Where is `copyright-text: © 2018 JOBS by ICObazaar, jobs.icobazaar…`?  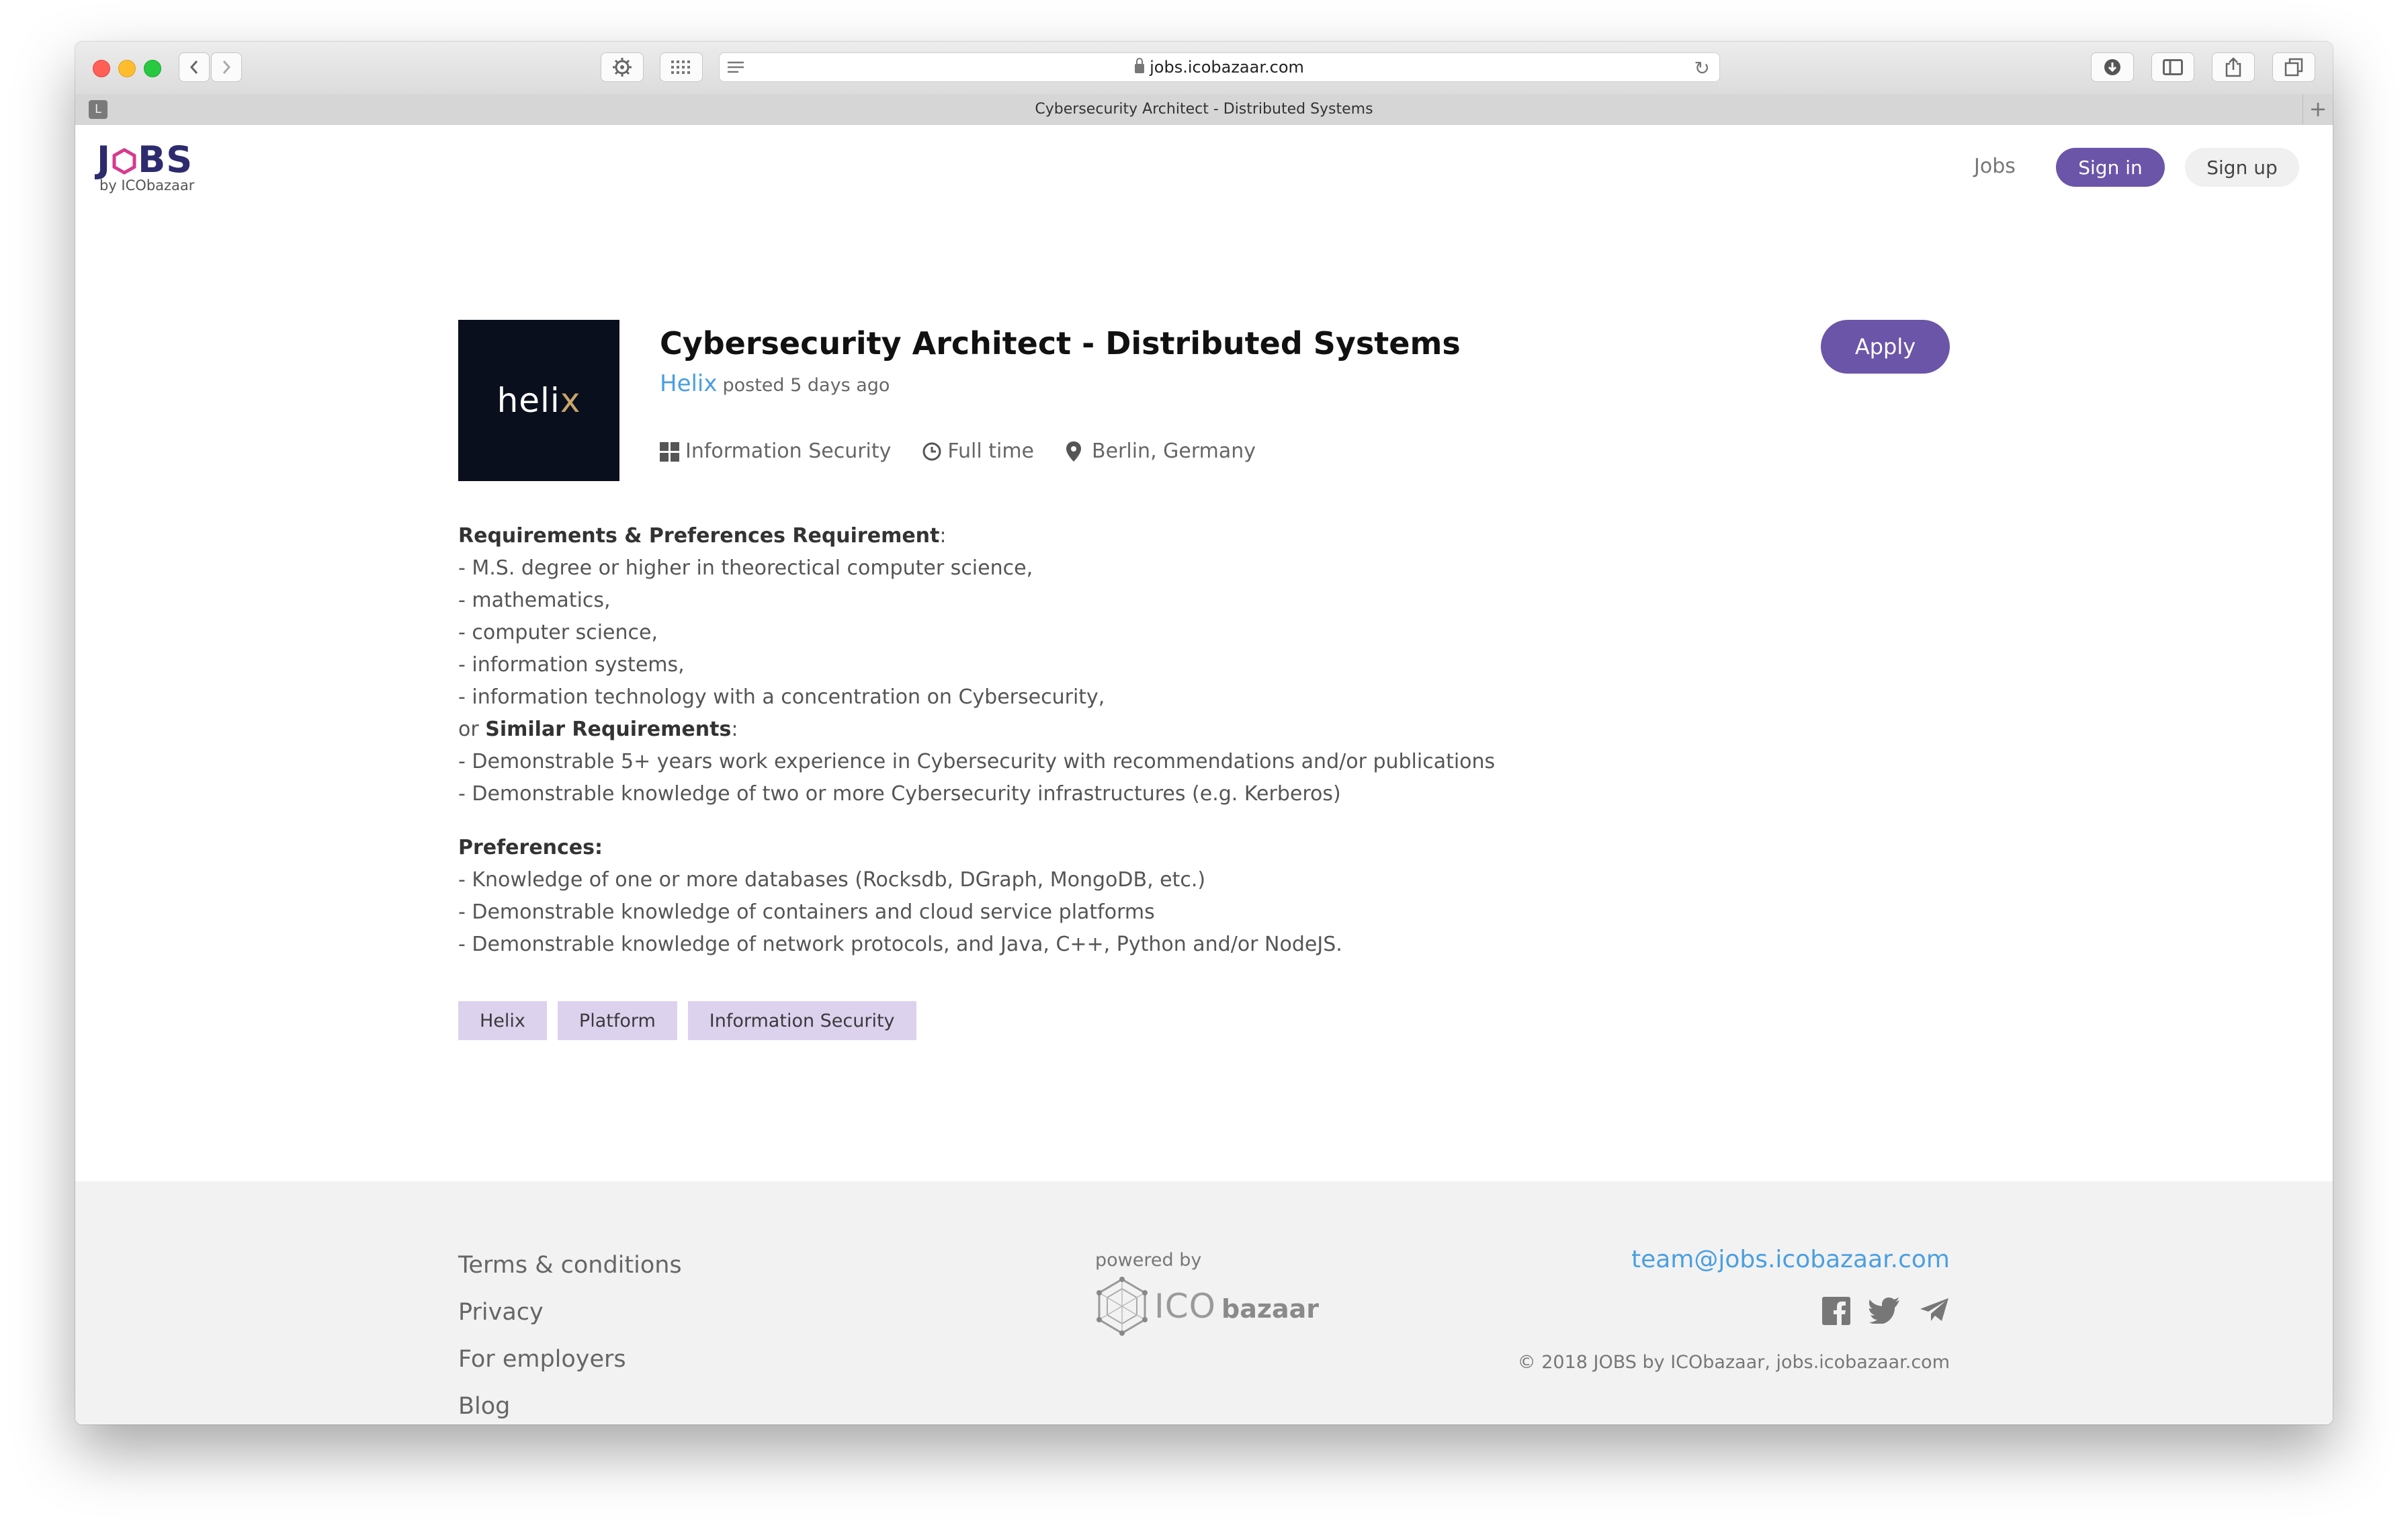
copyright-text: © 2018 JOBS by ICObazaar, jobs.icobazaar… is located at coordinates (1733, 1362).